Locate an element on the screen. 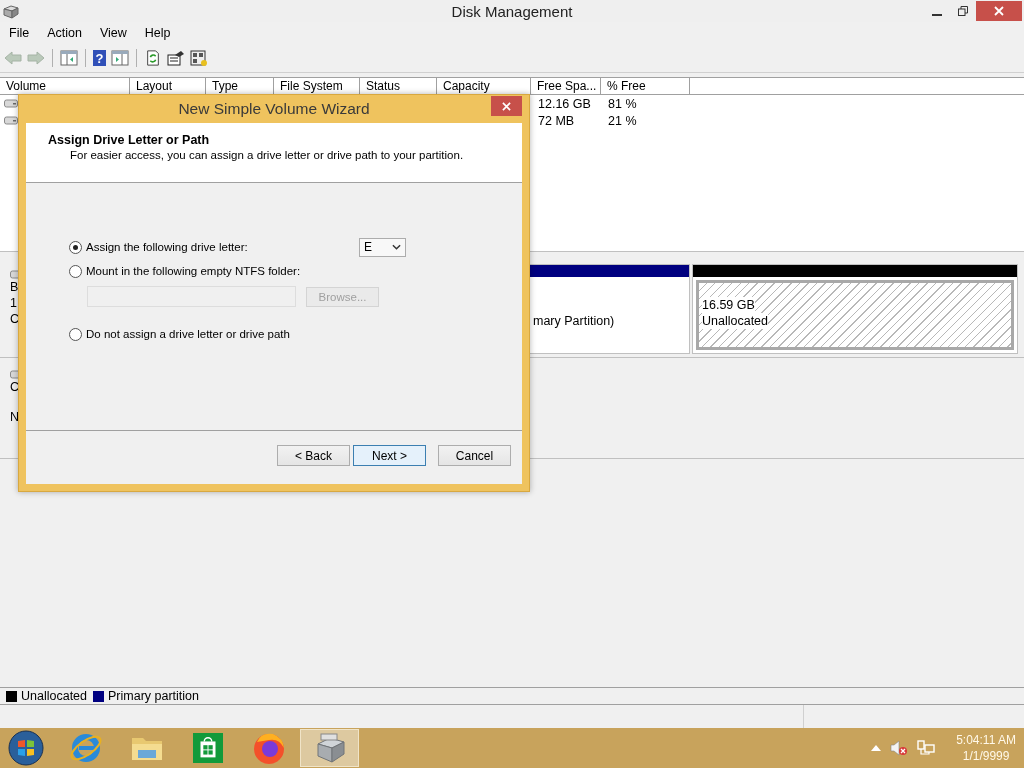 The width and height of the screenshot is (1024, 768). table-cell-text: 81 % is located at coordinates (622, 103).